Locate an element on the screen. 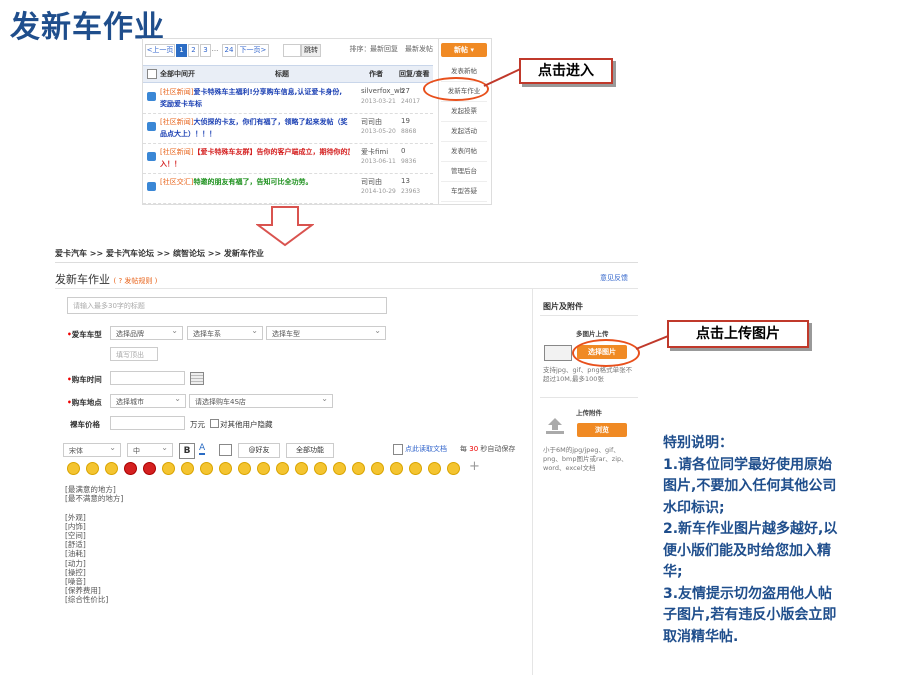 The height and width of the screenshot is (675, 900). prev-page-link: <上一页 is located at coordinates (160, 50).